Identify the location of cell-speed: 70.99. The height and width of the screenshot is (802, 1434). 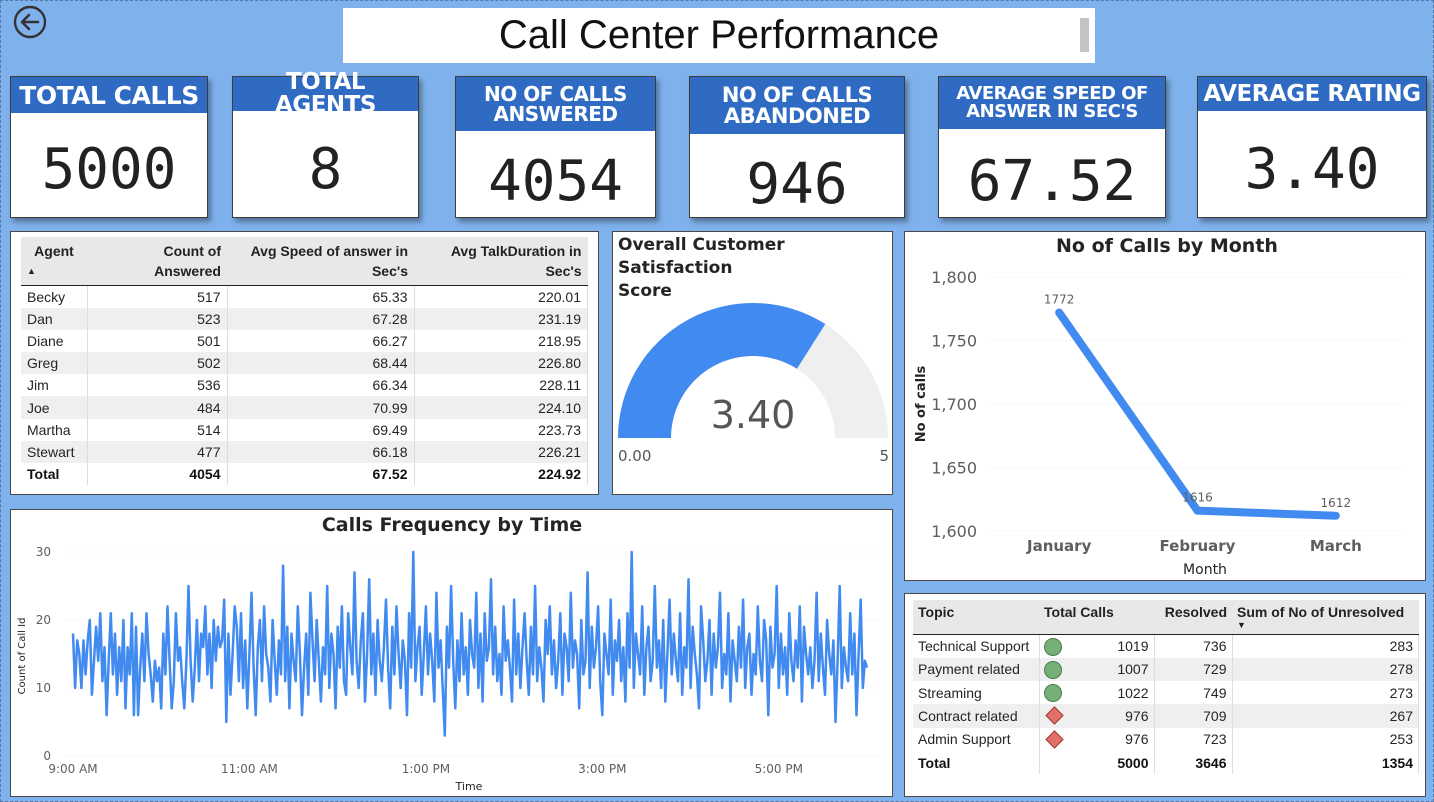
(321, 407).